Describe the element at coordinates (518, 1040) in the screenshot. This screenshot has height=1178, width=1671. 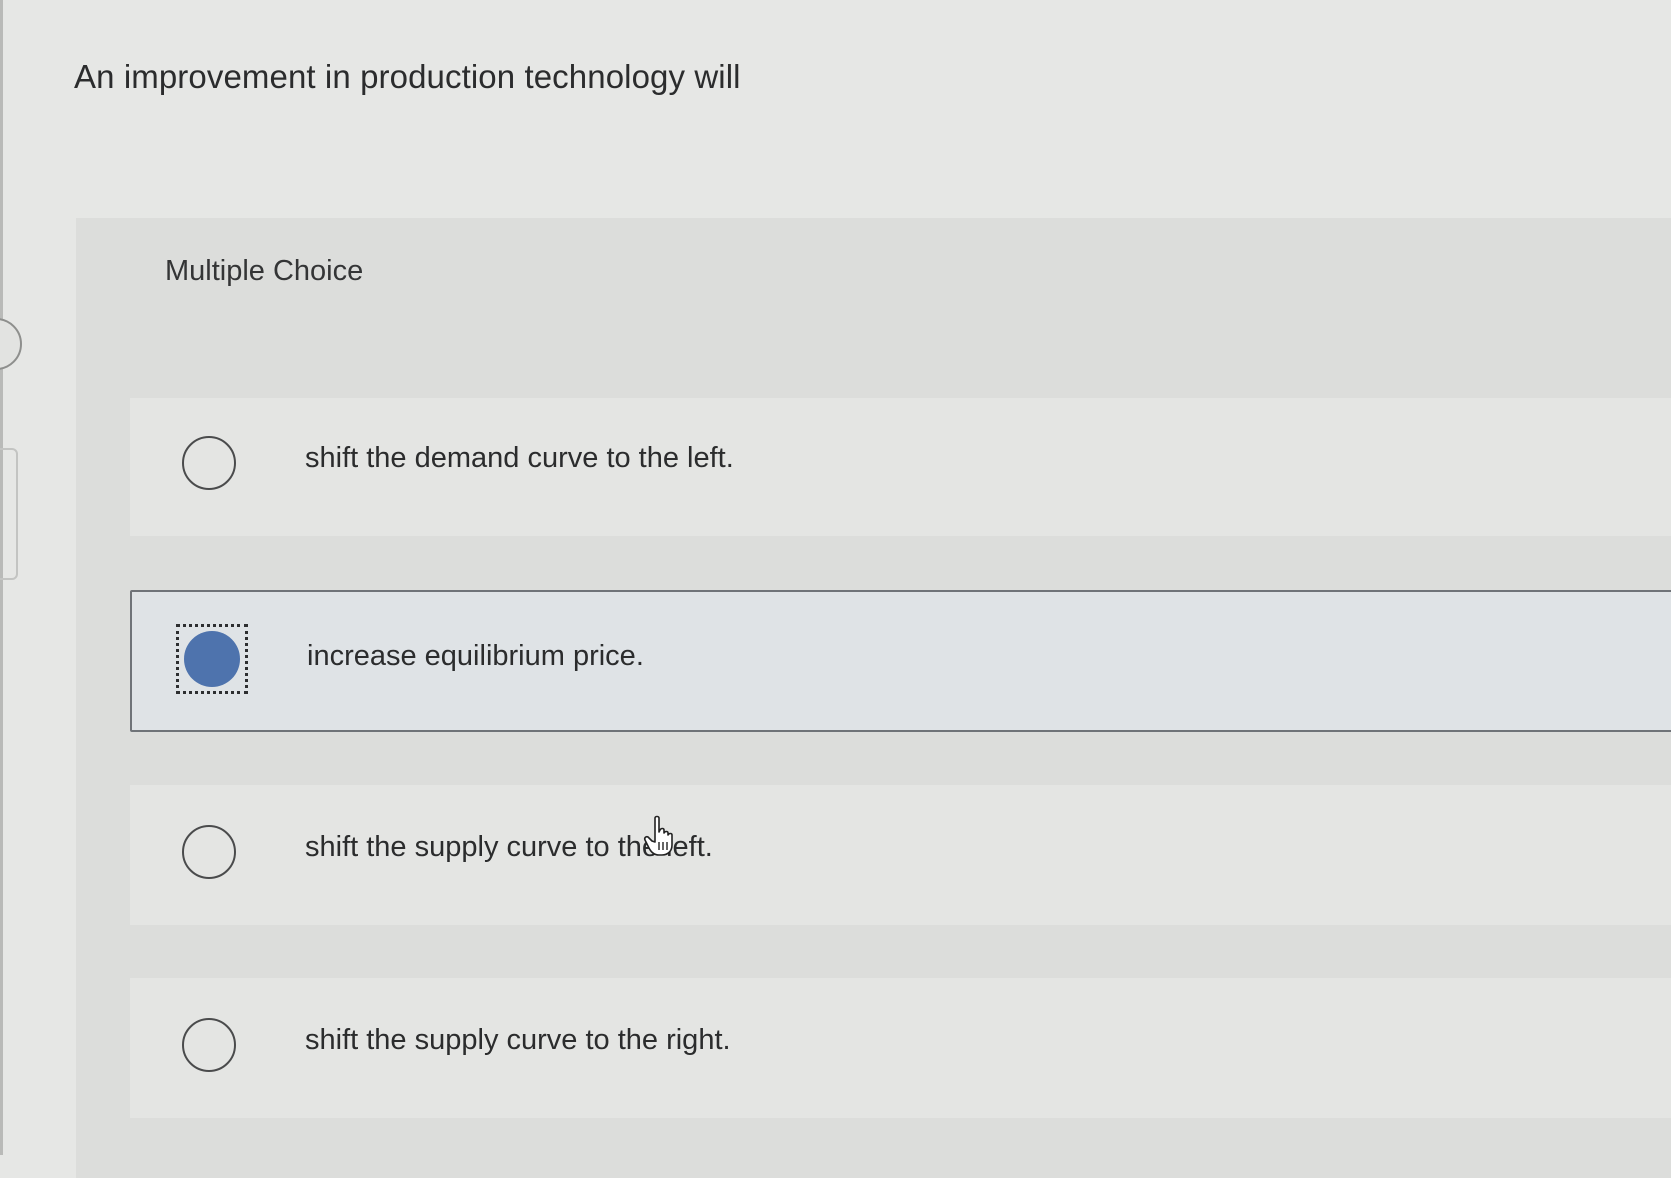
I see `answer-option-text: shift the supply curve to the right.` at that location.